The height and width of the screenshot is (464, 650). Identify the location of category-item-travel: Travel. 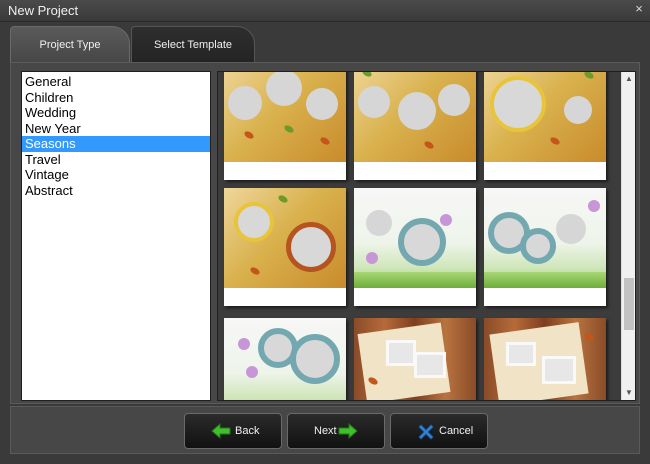
(116, 160).